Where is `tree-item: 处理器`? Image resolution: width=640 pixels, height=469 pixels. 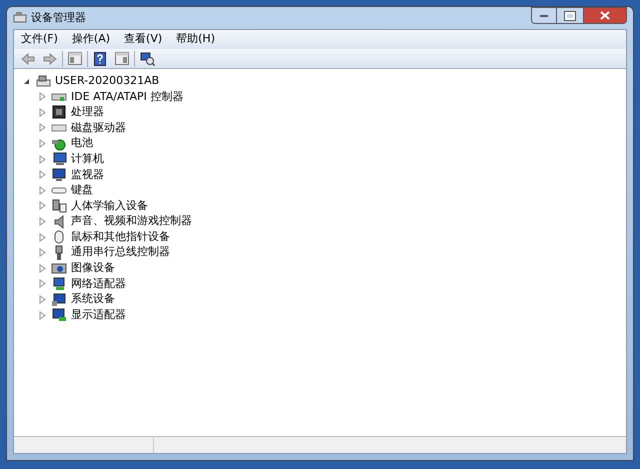
tree-item: 处理器 is located at coordinates (87, 112).